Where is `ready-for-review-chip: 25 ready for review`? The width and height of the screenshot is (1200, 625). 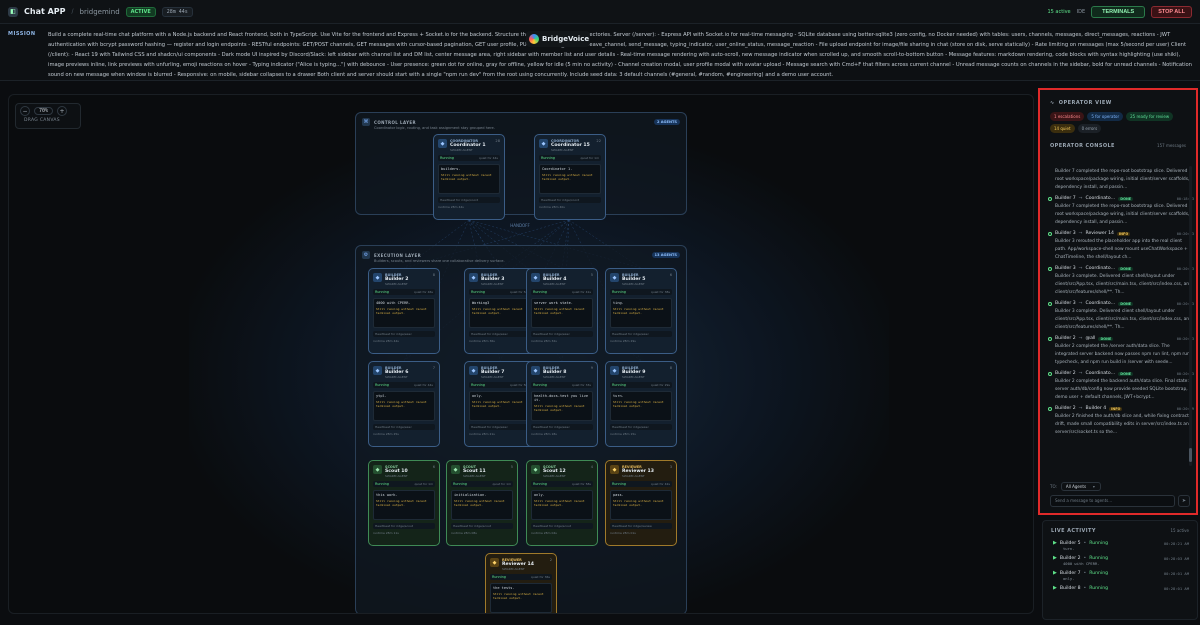
ready-for-review-chip: 25 ready for review is located at coordinates (1150, 116).